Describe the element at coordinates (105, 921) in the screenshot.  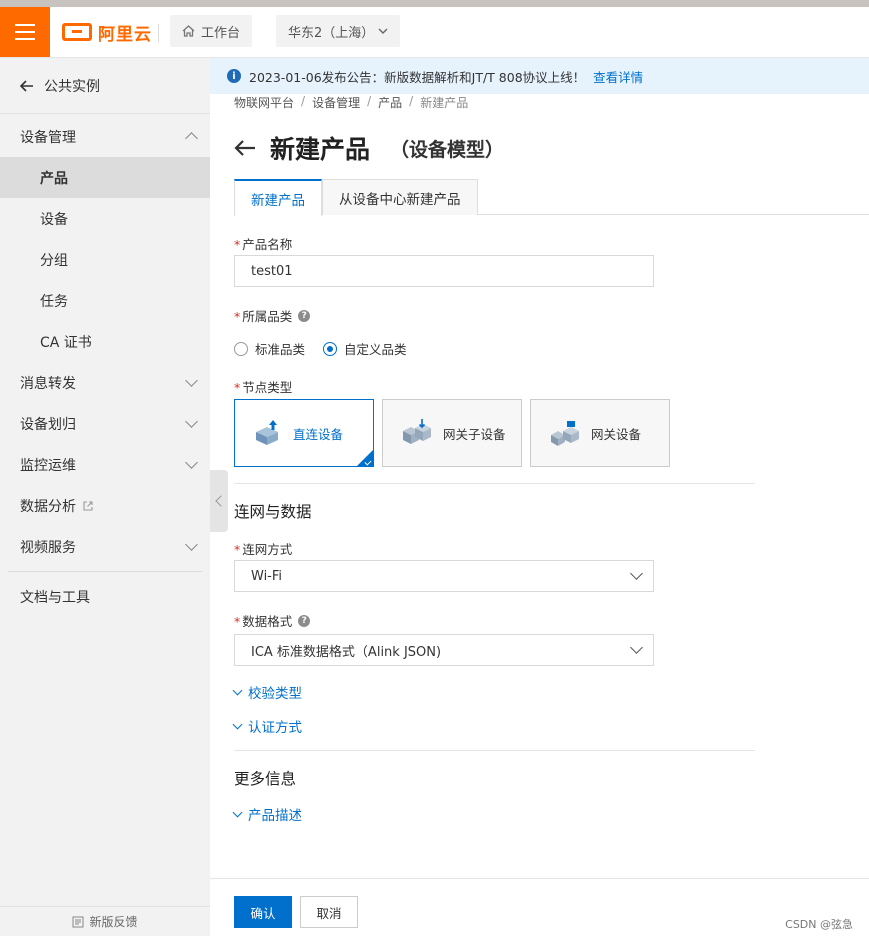
I see `feedback-button: 新版反馈` at that location.